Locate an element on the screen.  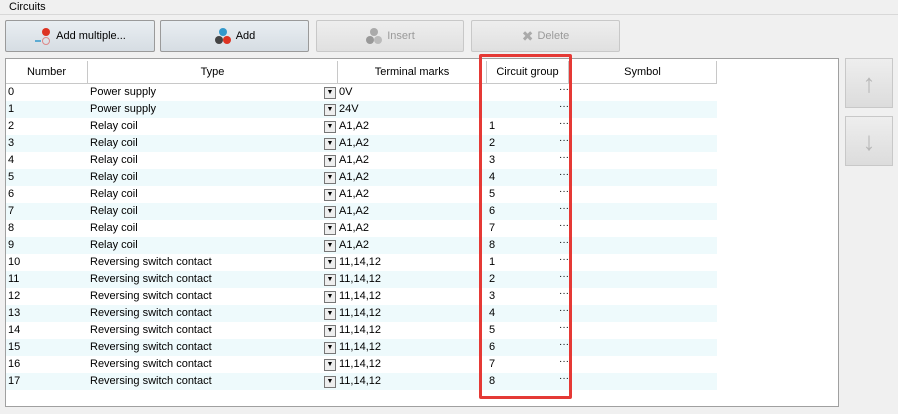
table-row: 2 Relay coil ▼ A1,A2 1 ··· is located at coordinates (361, 126).